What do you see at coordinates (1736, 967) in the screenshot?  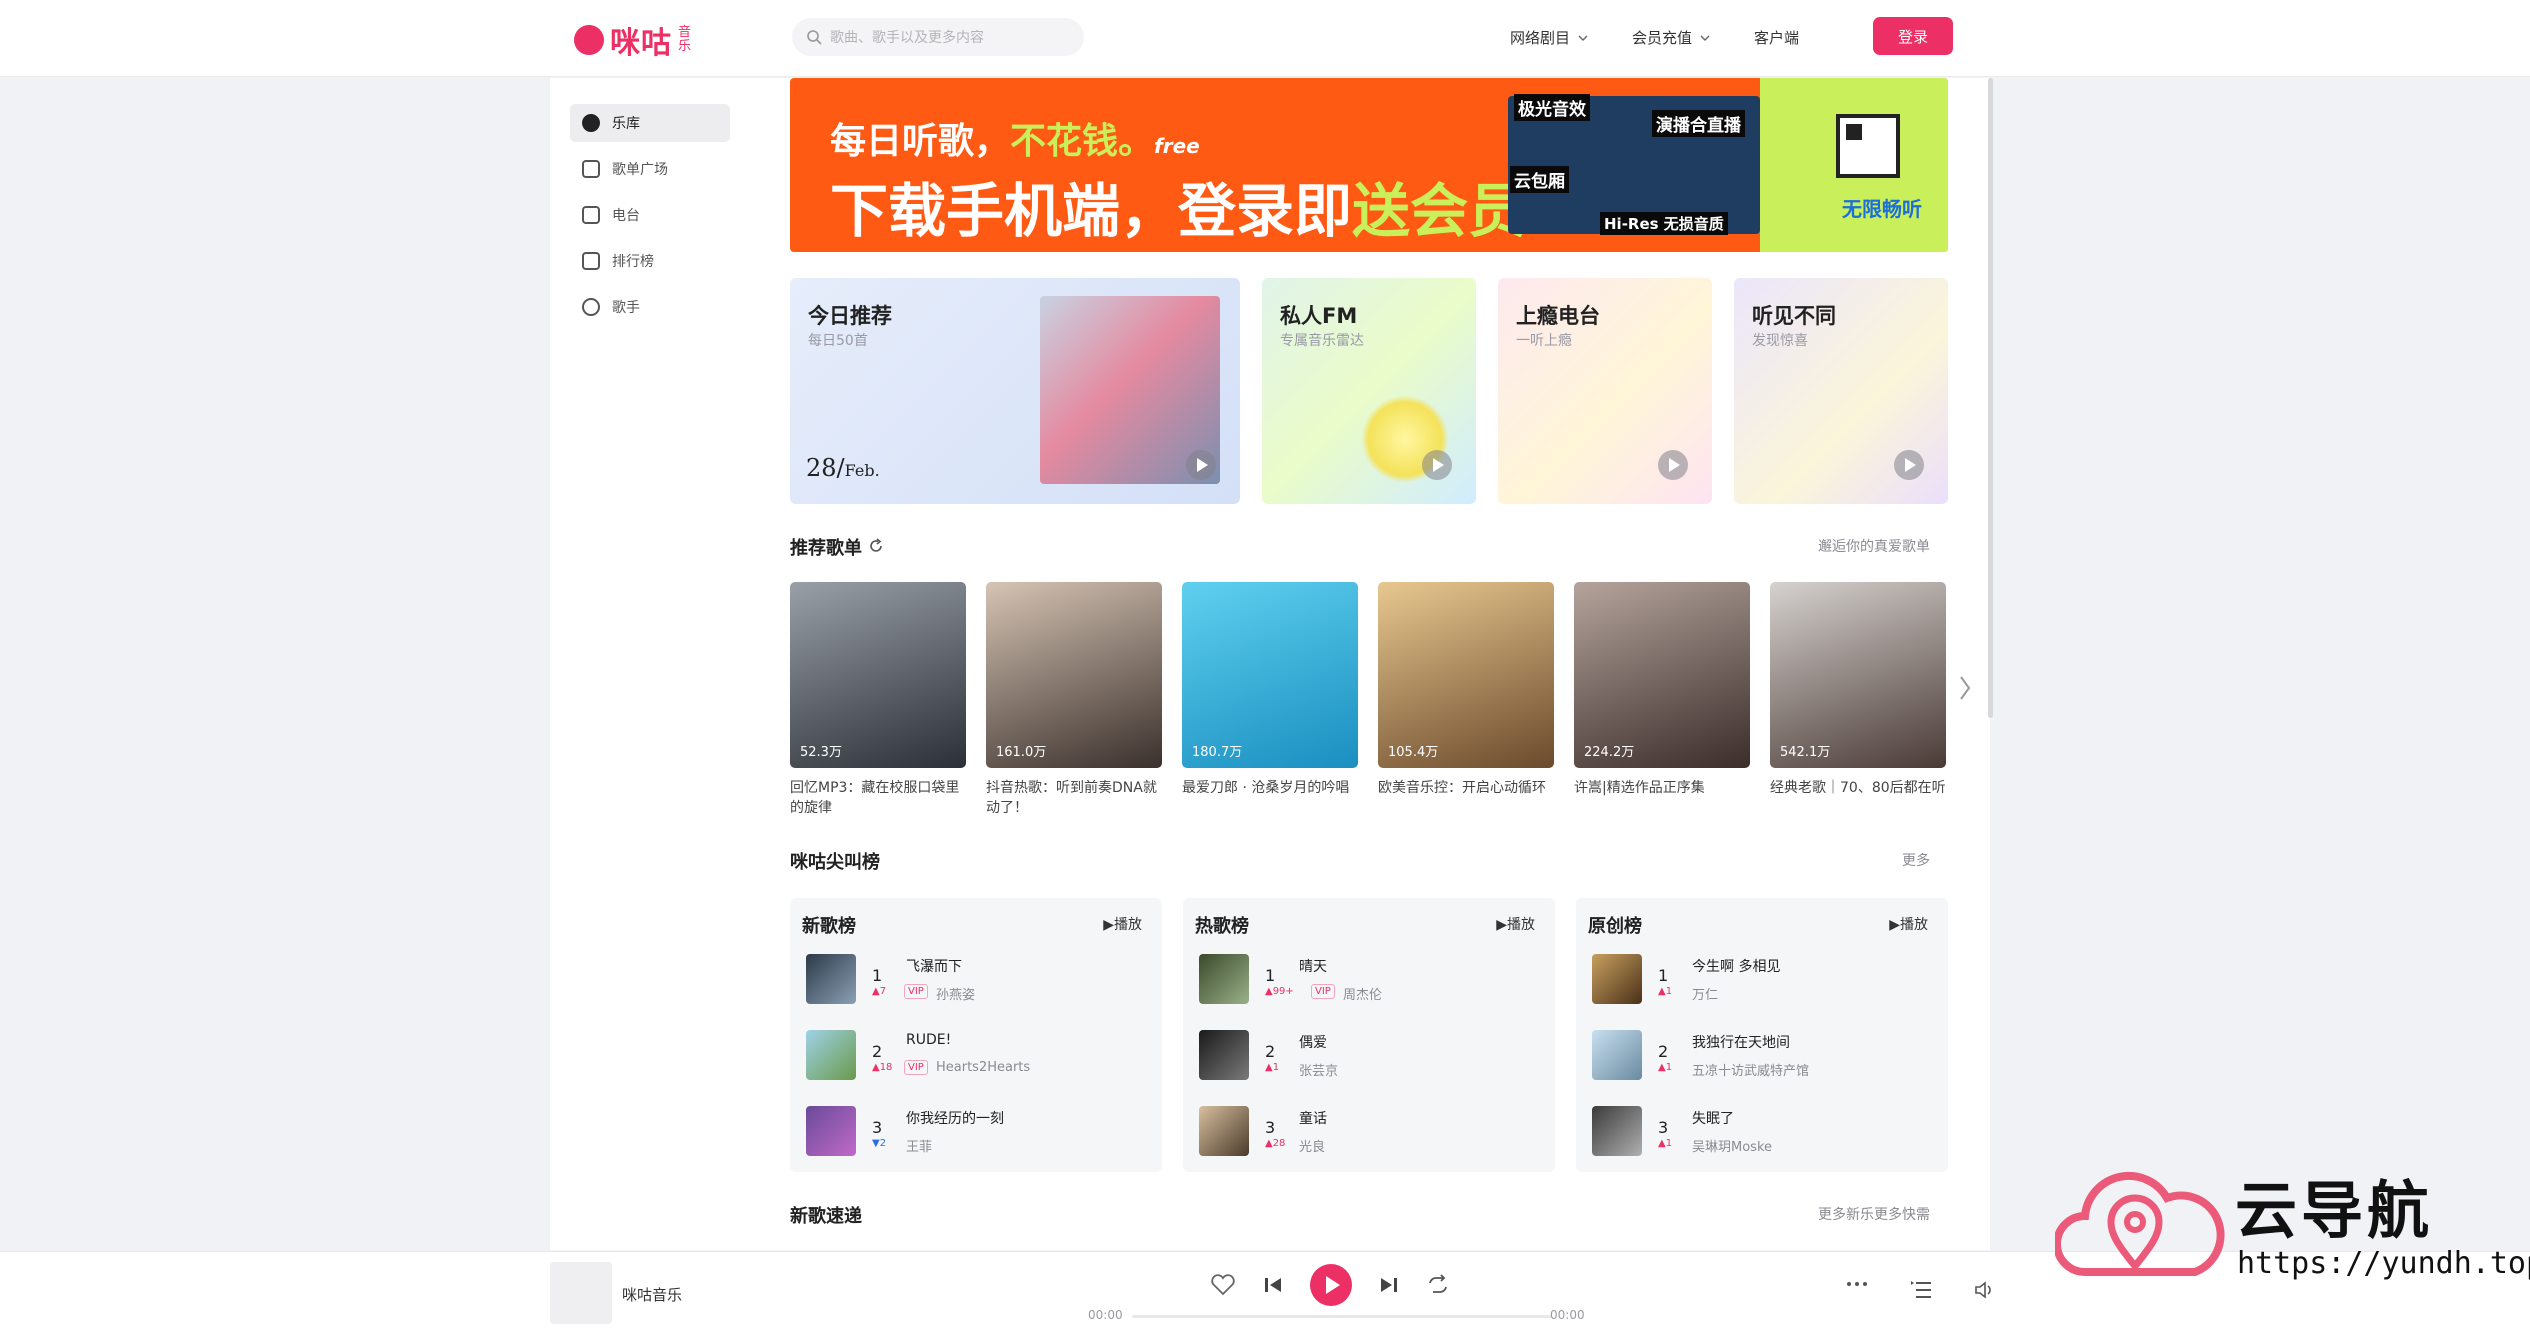 I see `song-title: 今生啊 多相见` at bounding box center [1736, 967].